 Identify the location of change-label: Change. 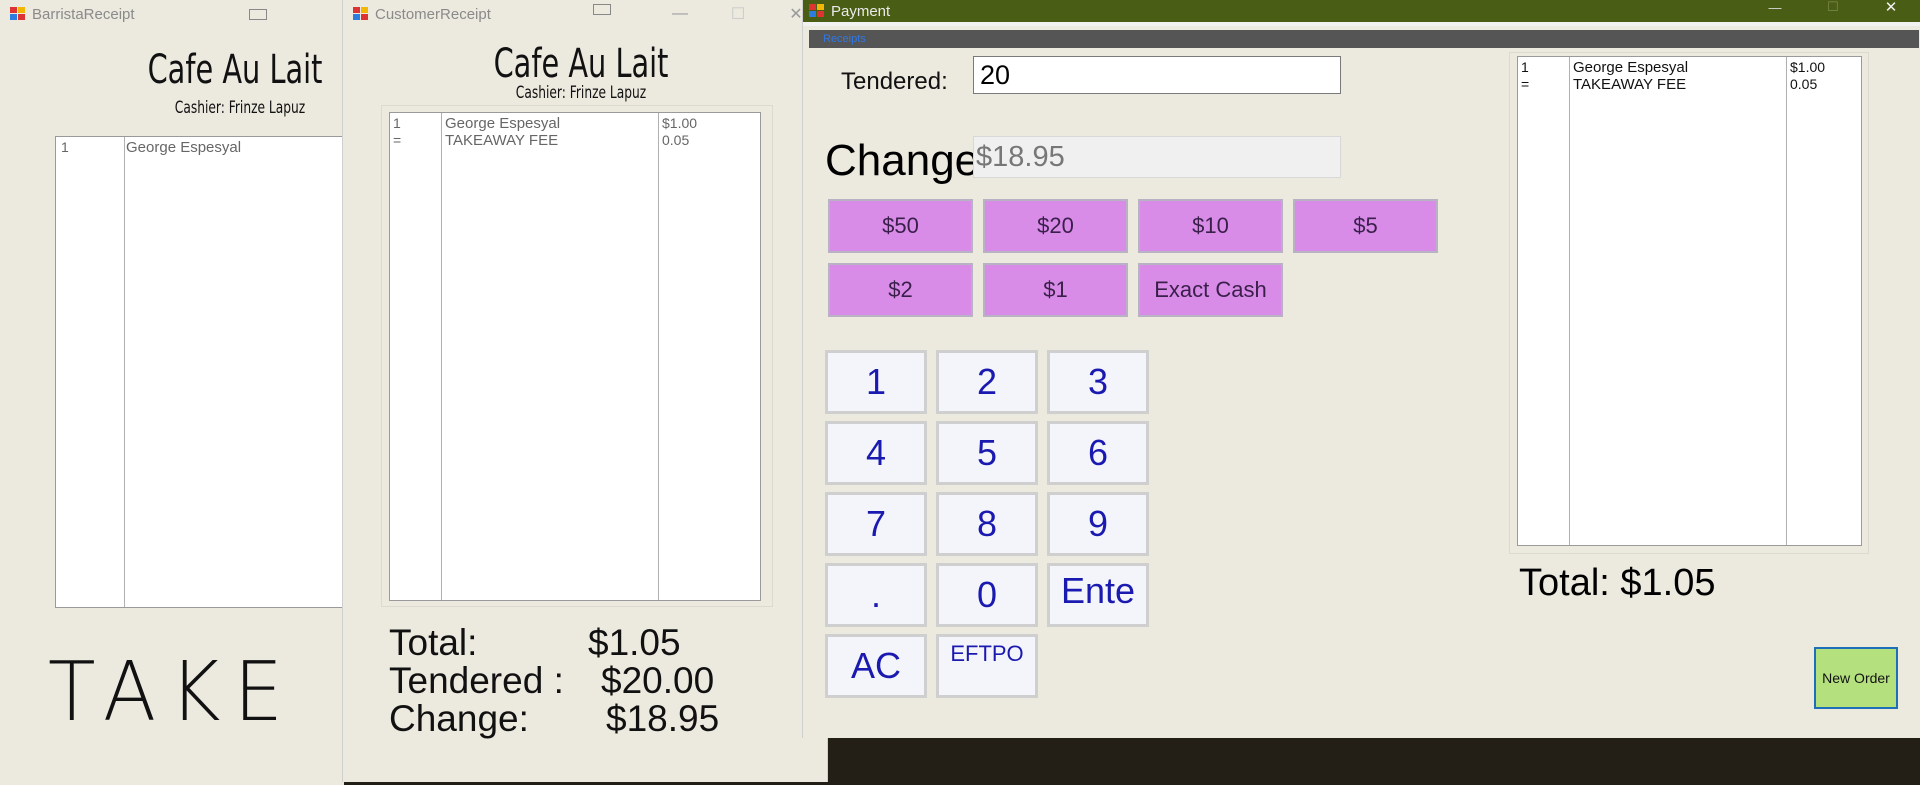
(902, 160).